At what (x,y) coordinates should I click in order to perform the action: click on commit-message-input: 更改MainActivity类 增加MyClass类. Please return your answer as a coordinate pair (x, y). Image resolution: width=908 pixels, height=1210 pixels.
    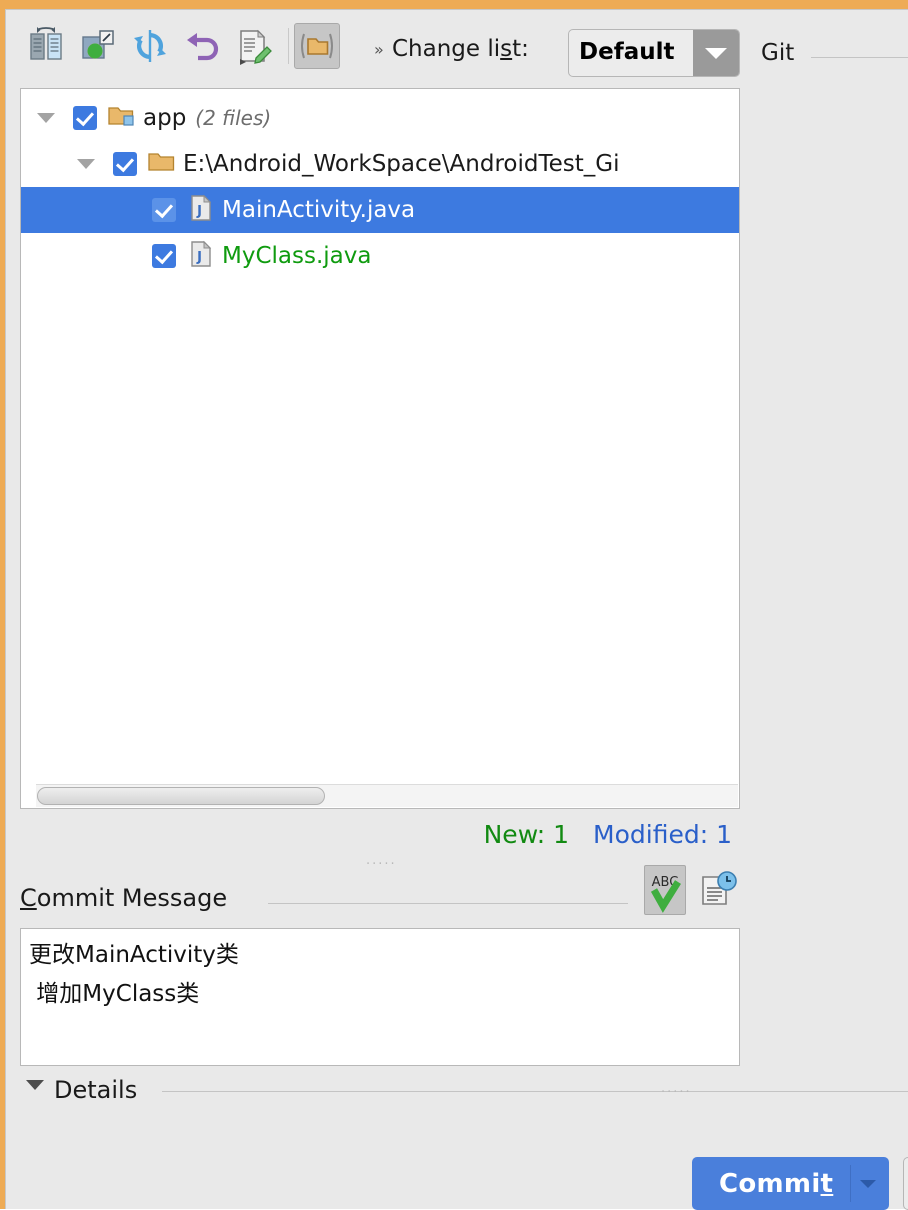
    Looking at the image, I should click on (380, 997).